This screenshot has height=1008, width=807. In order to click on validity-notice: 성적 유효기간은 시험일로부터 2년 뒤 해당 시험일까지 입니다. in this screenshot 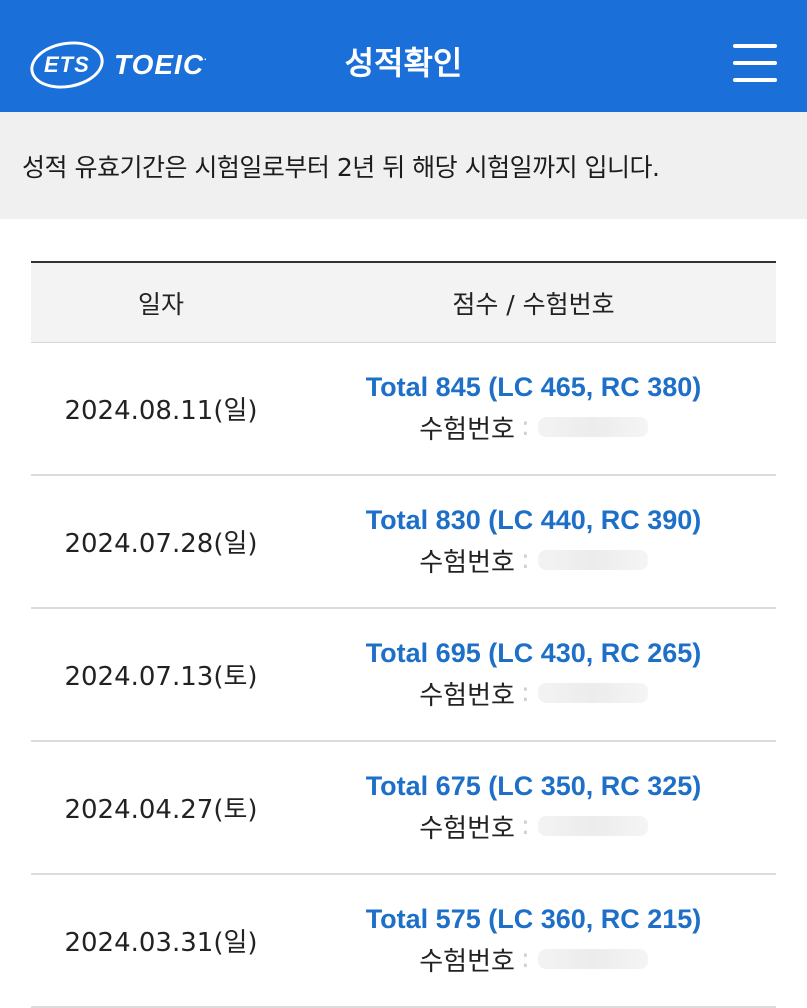, I will do `click(403, 165)`.